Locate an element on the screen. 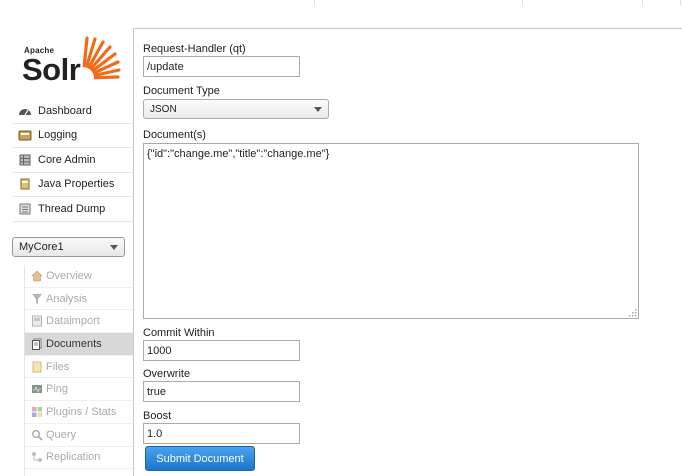 Image resolution: width=682 pixels, height=476 pixels. nav-dashboard: Dashboard is located at coordinates (72, 111).